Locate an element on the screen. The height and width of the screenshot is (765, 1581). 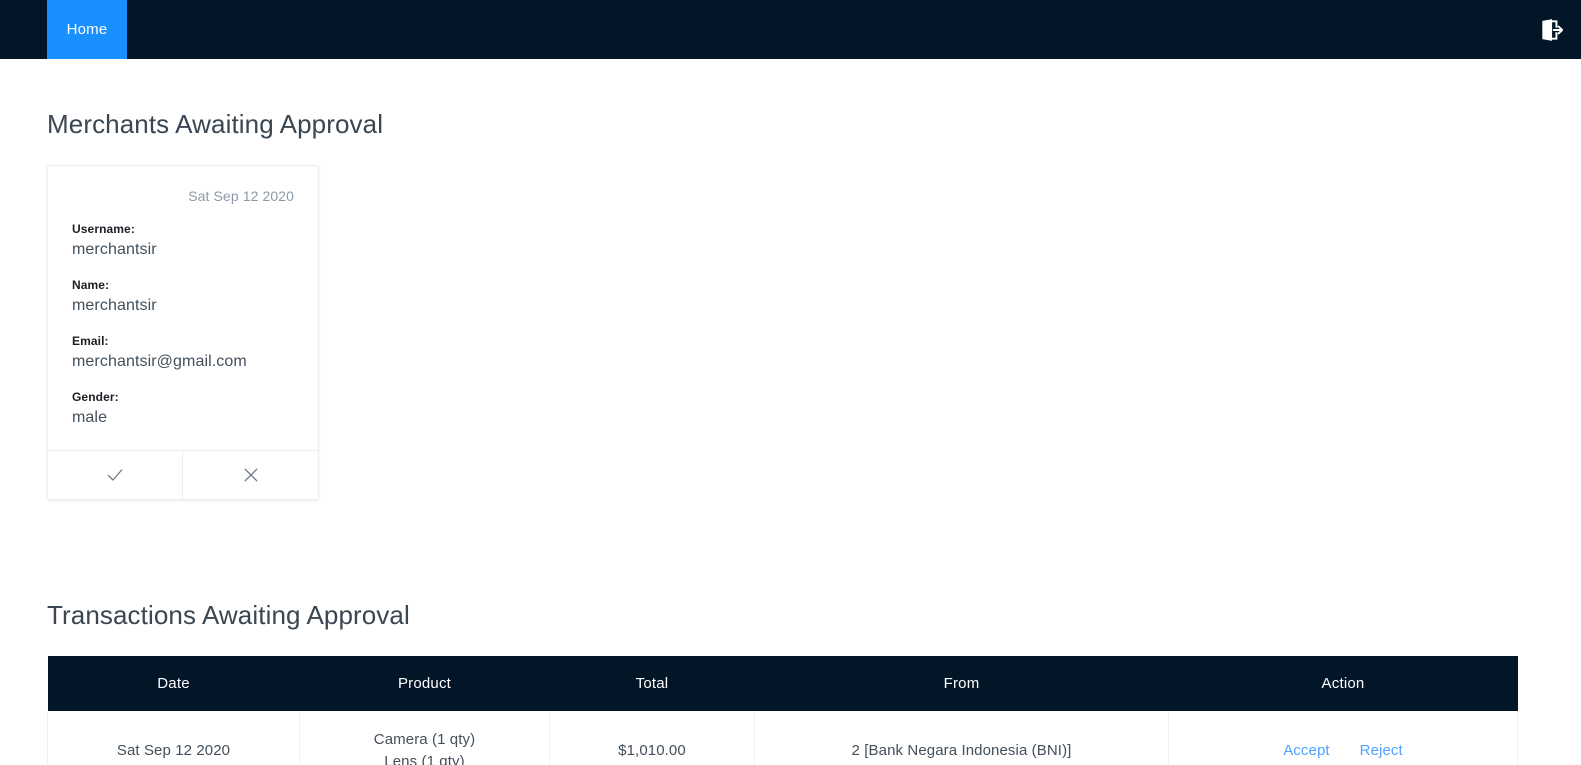
column-header-total: Total is located at coordinates (652, 683).